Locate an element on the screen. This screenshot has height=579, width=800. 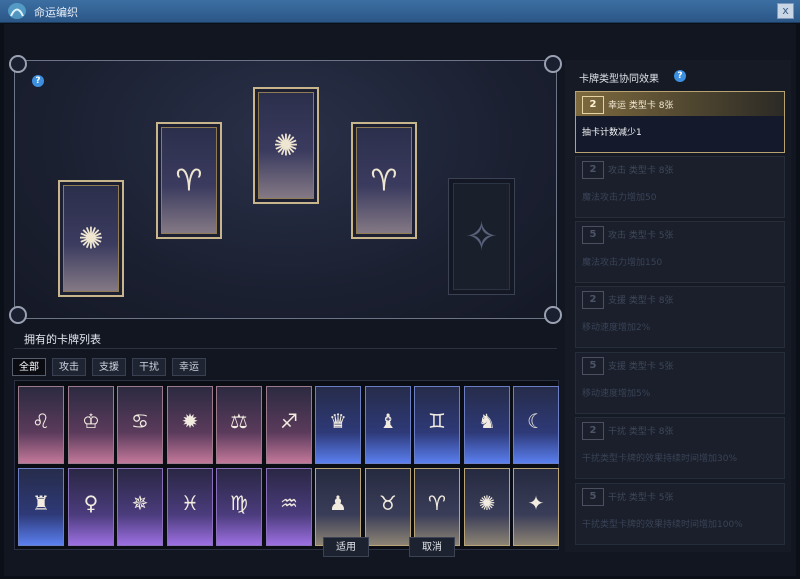
card-symbol-icon: ♒ is located at coordinates (289, 503).